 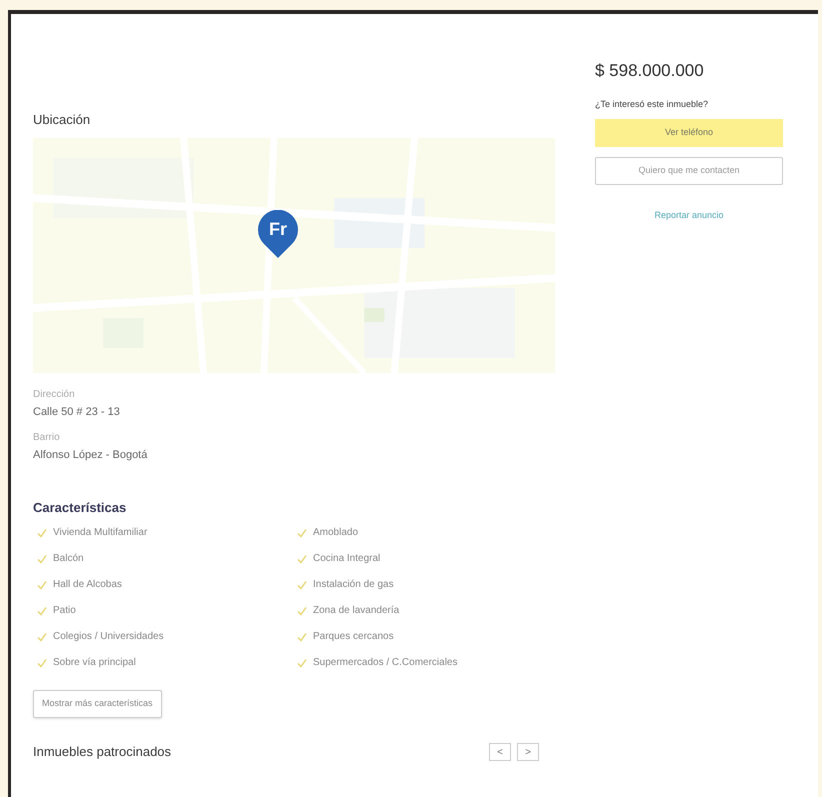 What do you see at coordinates (80, 507) in the screenshot?
I see `section-title: Características` at bounding box center [80, 507].